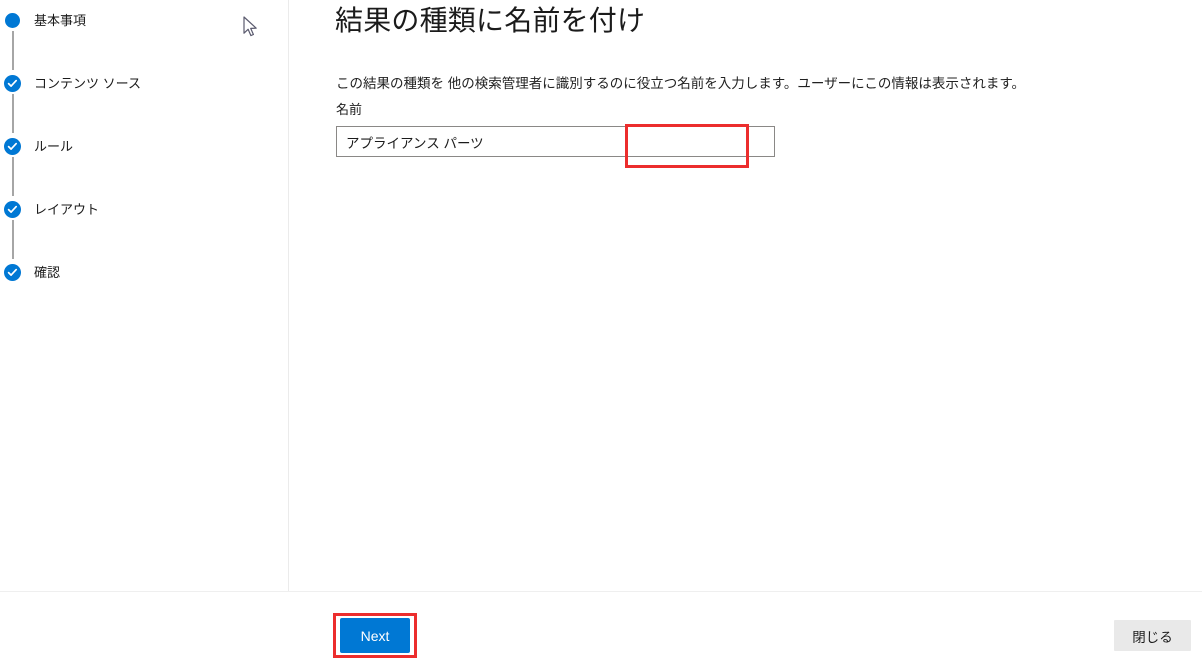  Describe the element at coordinates (67, 209) in the screenshot. I see `sidebar-step-label: レイアウト` at that location.